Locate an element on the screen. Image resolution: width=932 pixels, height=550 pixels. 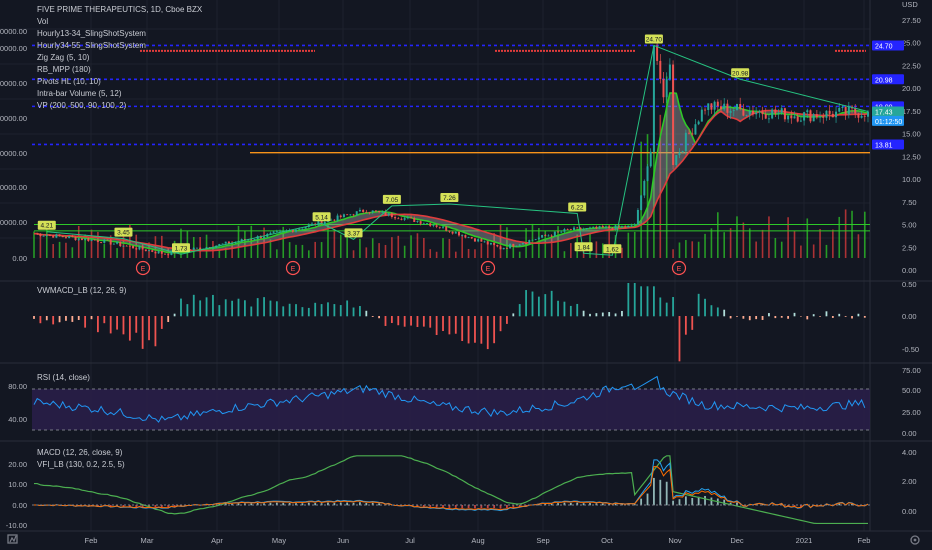
price-level-tag: 01:12:50 is located at coordinates (888, 120).